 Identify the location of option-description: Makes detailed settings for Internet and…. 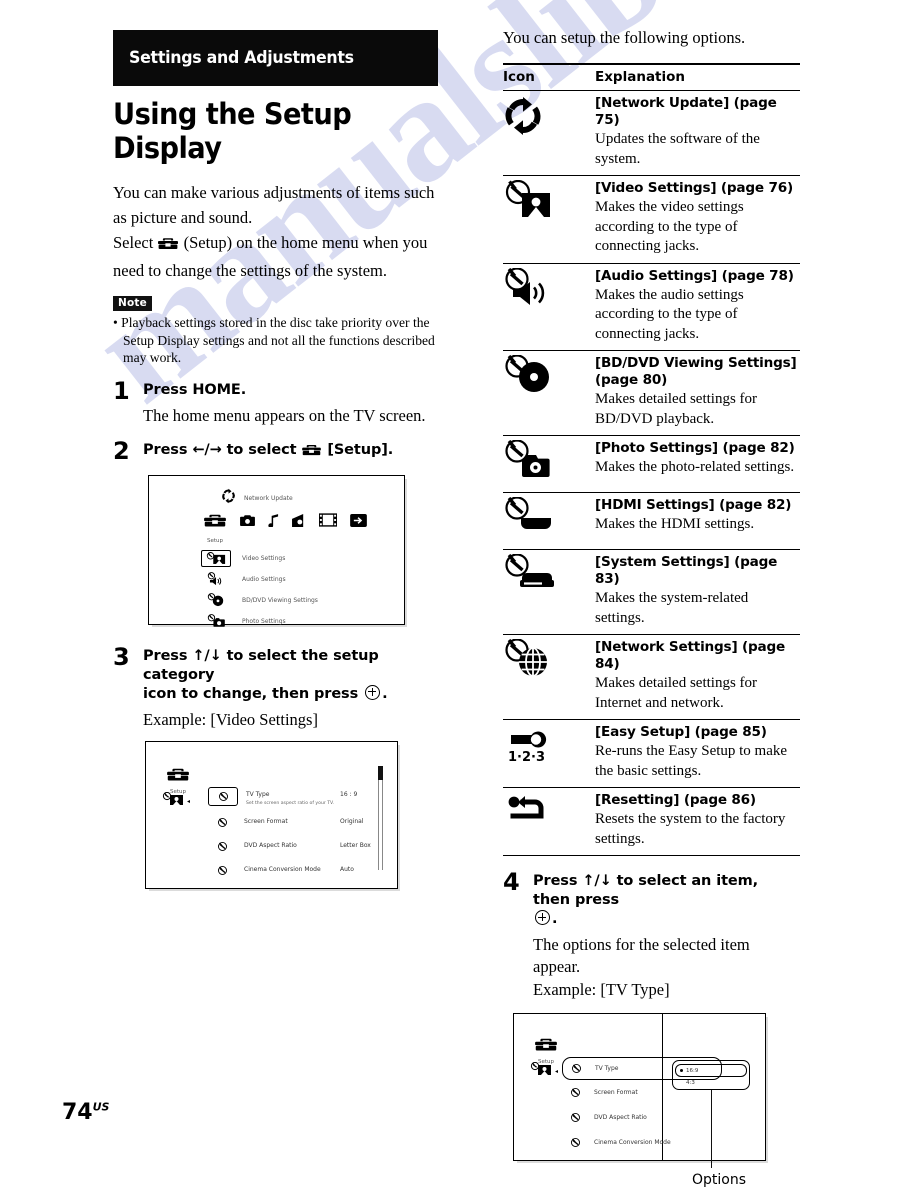
(676, 693).